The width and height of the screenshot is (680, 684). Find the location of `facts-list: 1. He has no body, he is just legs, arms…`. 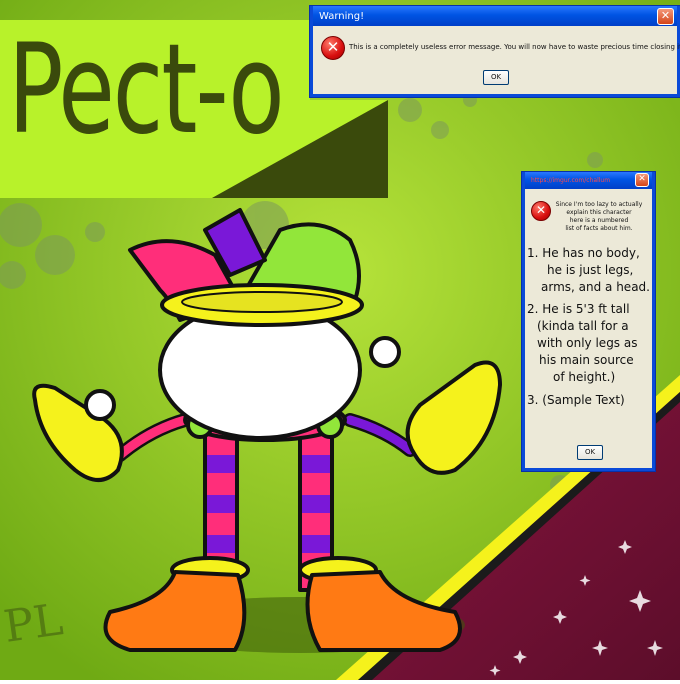

facts-list: 1. He has no body, he is just legs, arms… is located at coordinates (589, 327).